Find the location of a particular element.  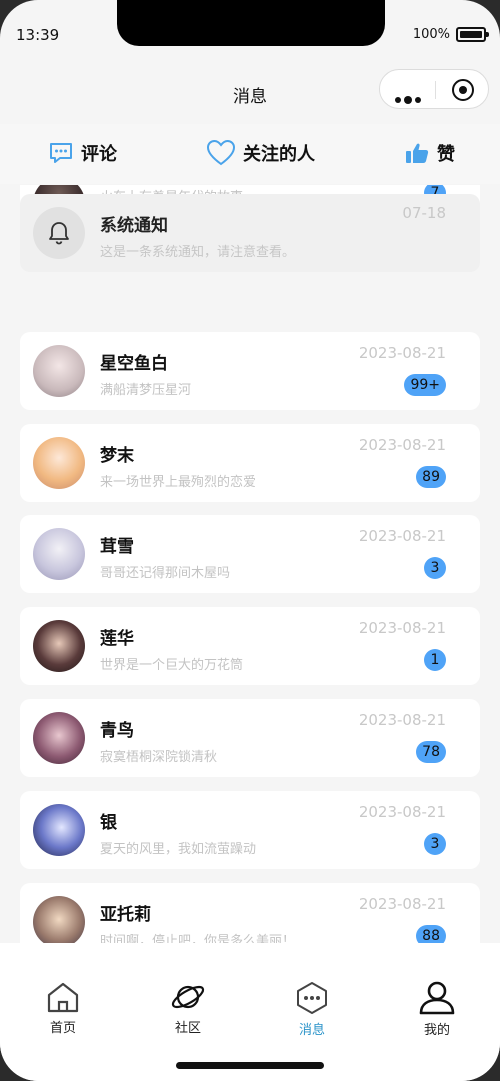

close-target-icon is located at coordinates (463, 90).